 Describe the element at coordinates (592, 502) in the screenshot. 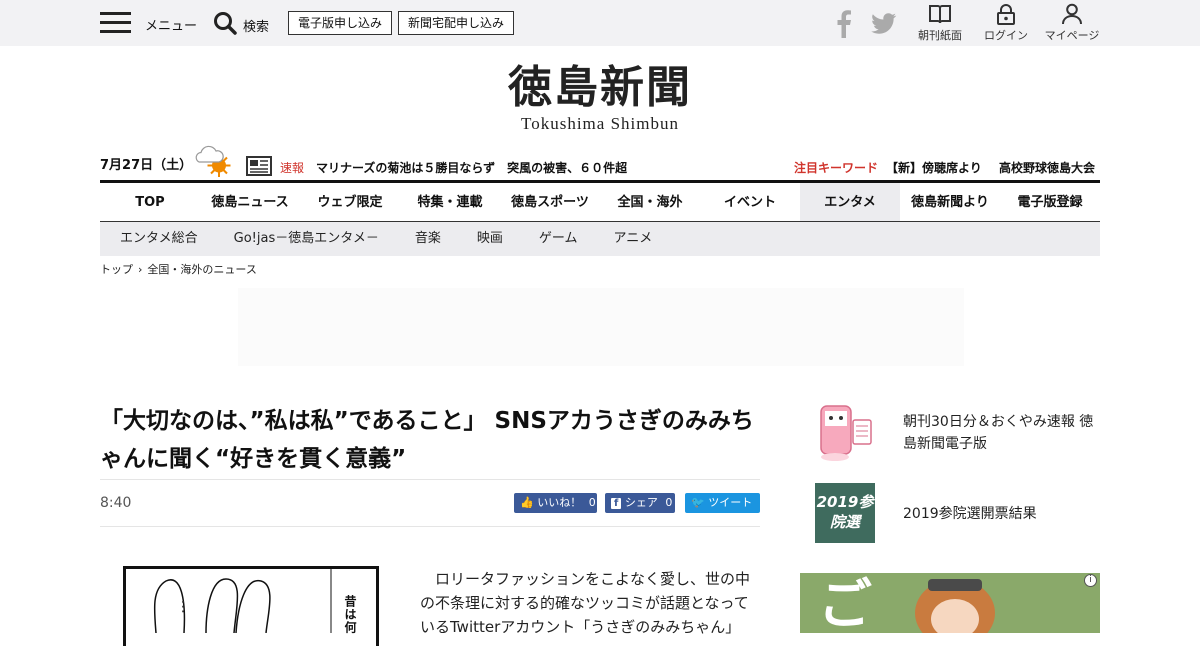

I see `like-count: 0` at that location.